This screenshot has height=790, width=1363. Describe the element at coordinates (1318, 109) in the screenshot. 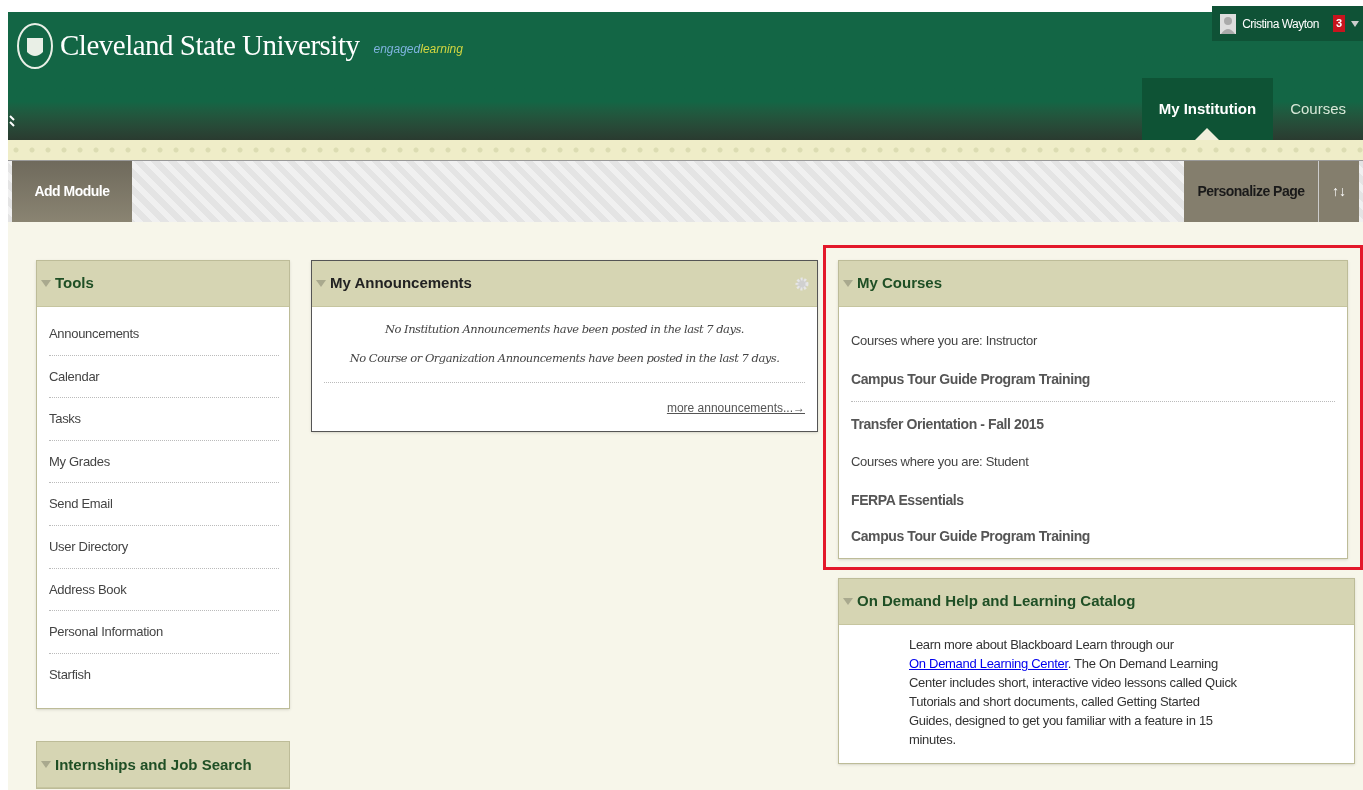

I see `nav-tab: Courses` at that location.